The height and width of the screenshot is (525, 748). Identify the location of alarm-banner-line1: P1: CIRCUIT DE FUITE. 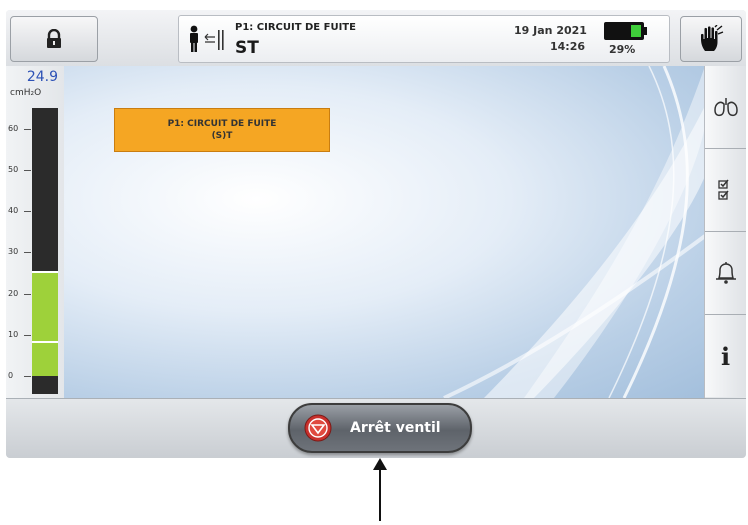
(222, 124).